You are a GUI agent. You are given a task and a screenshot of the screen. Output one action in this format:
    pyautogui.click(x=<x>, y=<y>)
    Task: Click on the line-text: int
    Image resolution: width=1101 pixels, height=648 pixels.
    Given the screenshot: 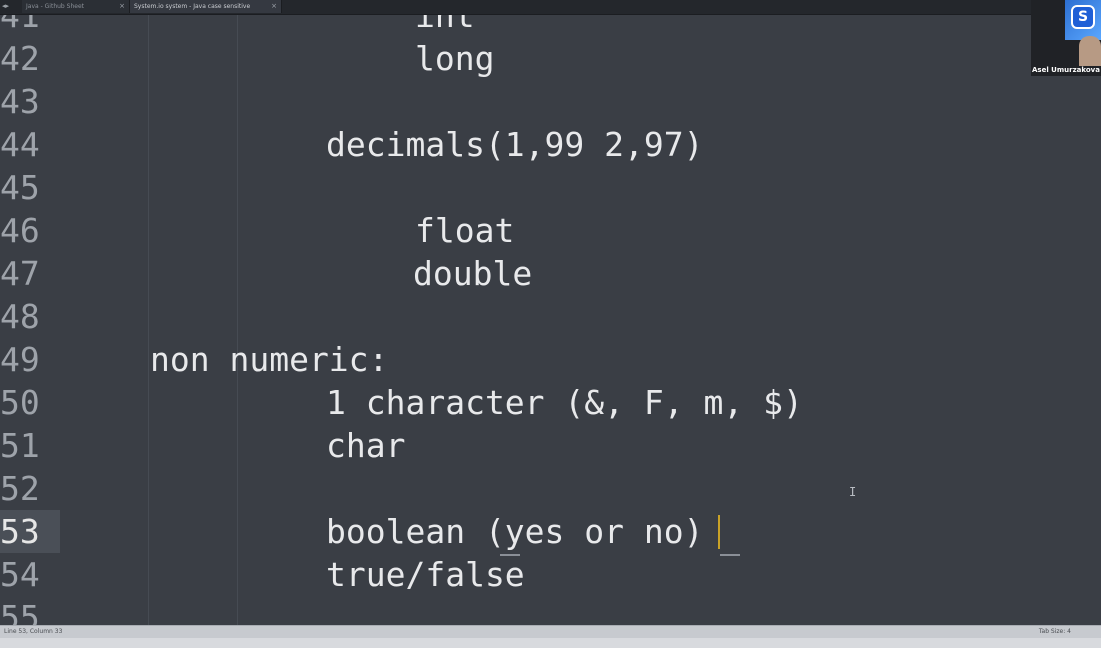 What is the action you would take?
    pyautogui.click(x=445, y=25)
    